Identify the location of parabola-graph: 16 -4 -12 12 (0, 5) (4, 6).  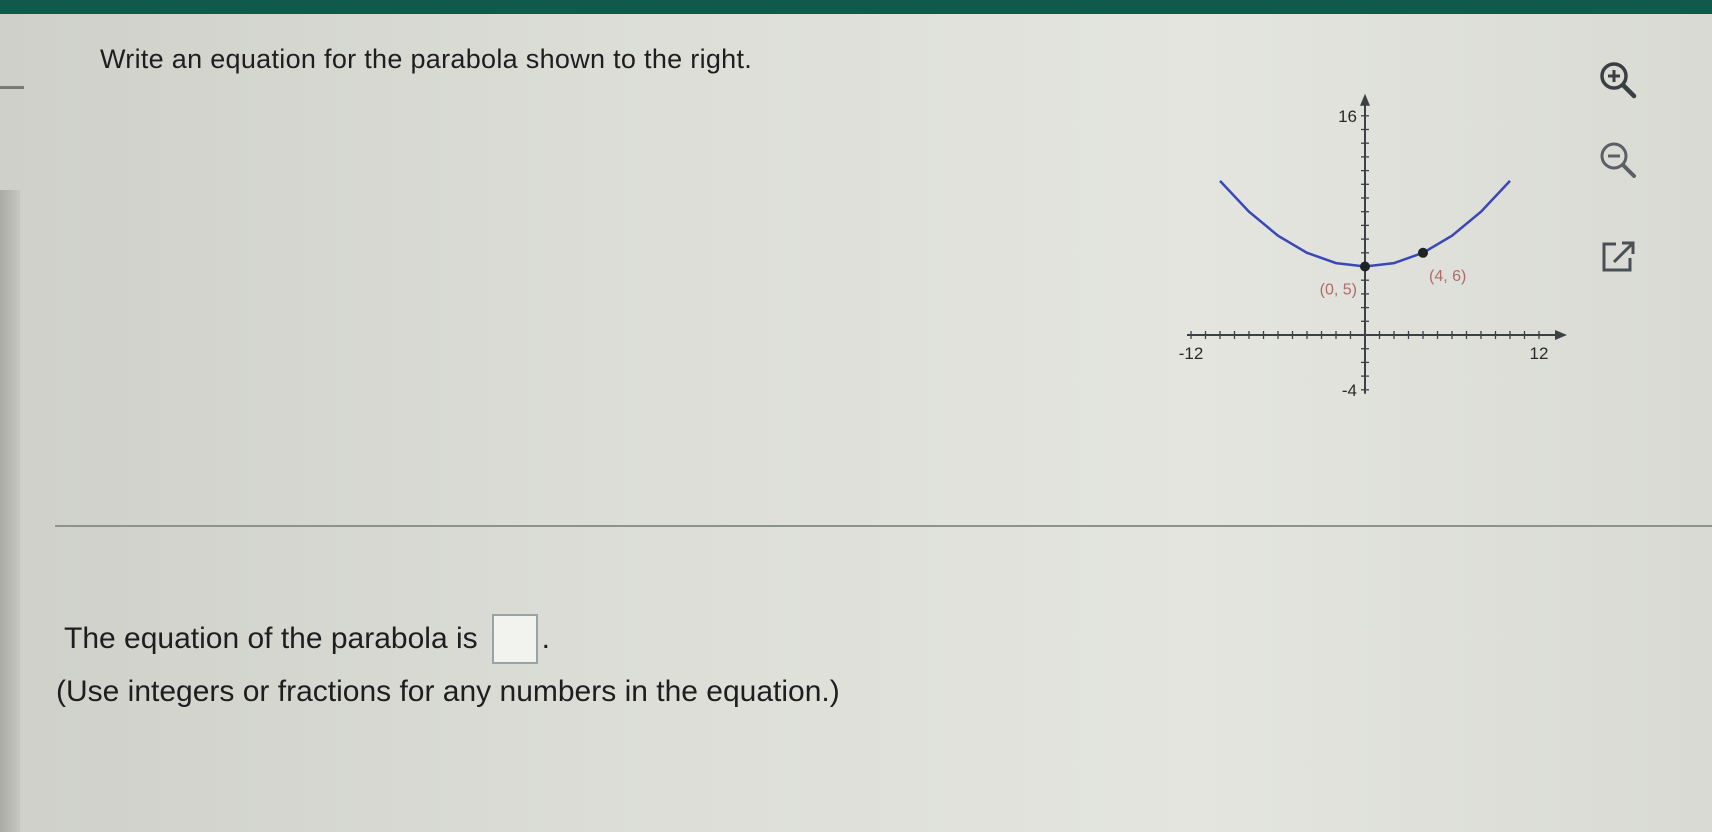
(1380, 240).